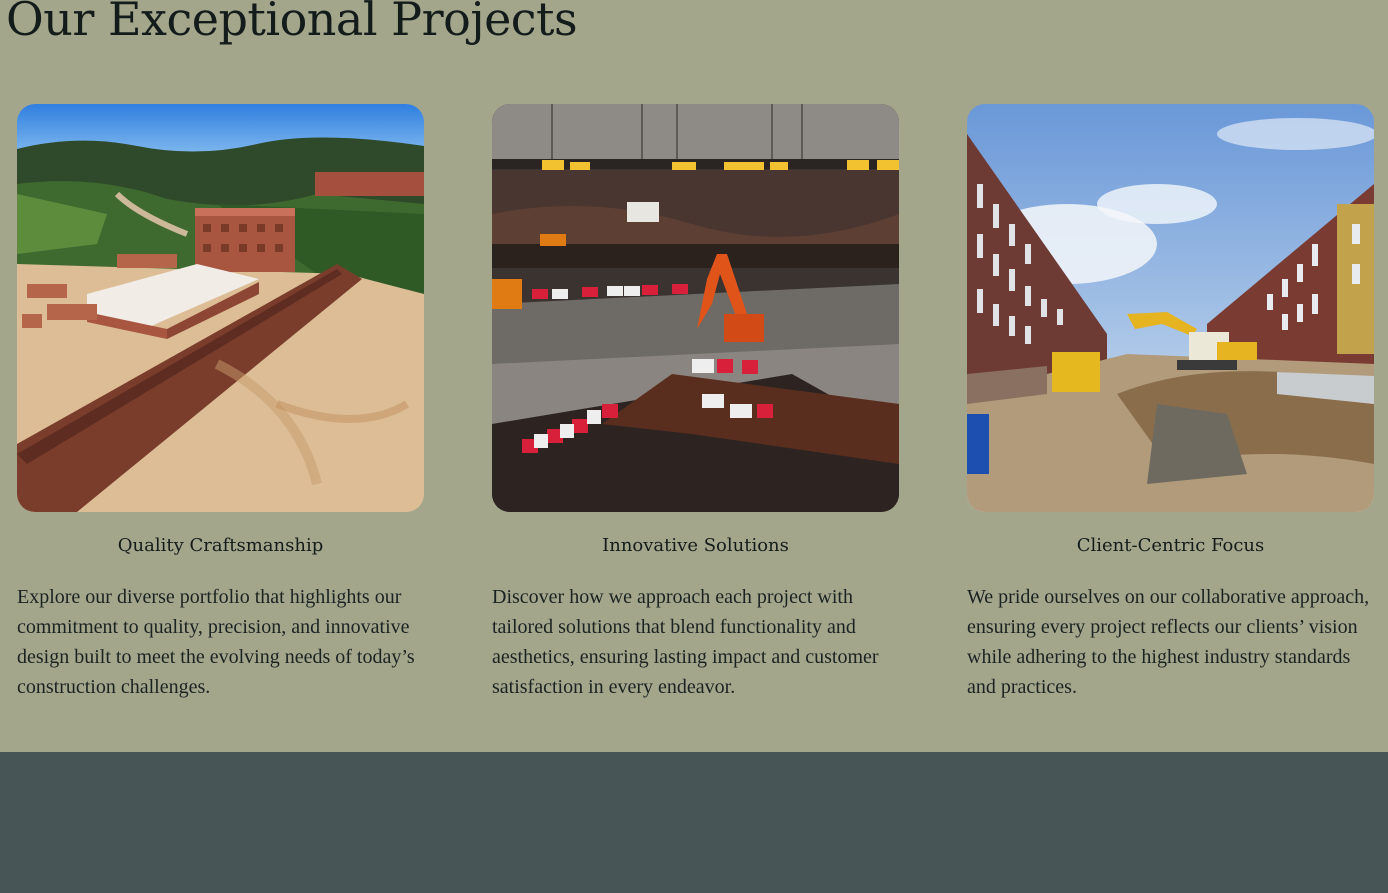  I want to click on project-image-street-excavation, so click(1170, 308).